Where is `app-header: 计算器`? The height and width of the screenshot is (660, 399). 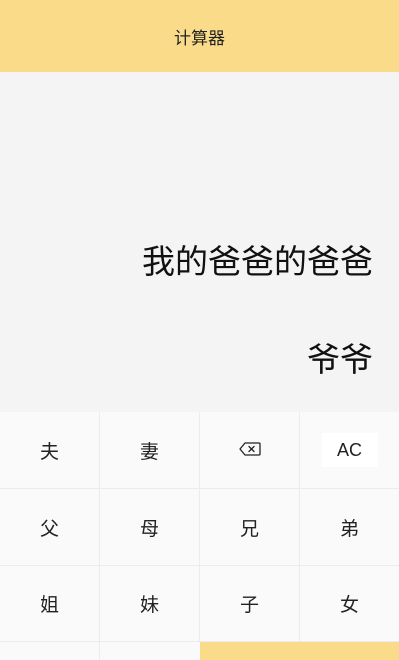
app-header: 计算器 is located at coordinates (199, 36).